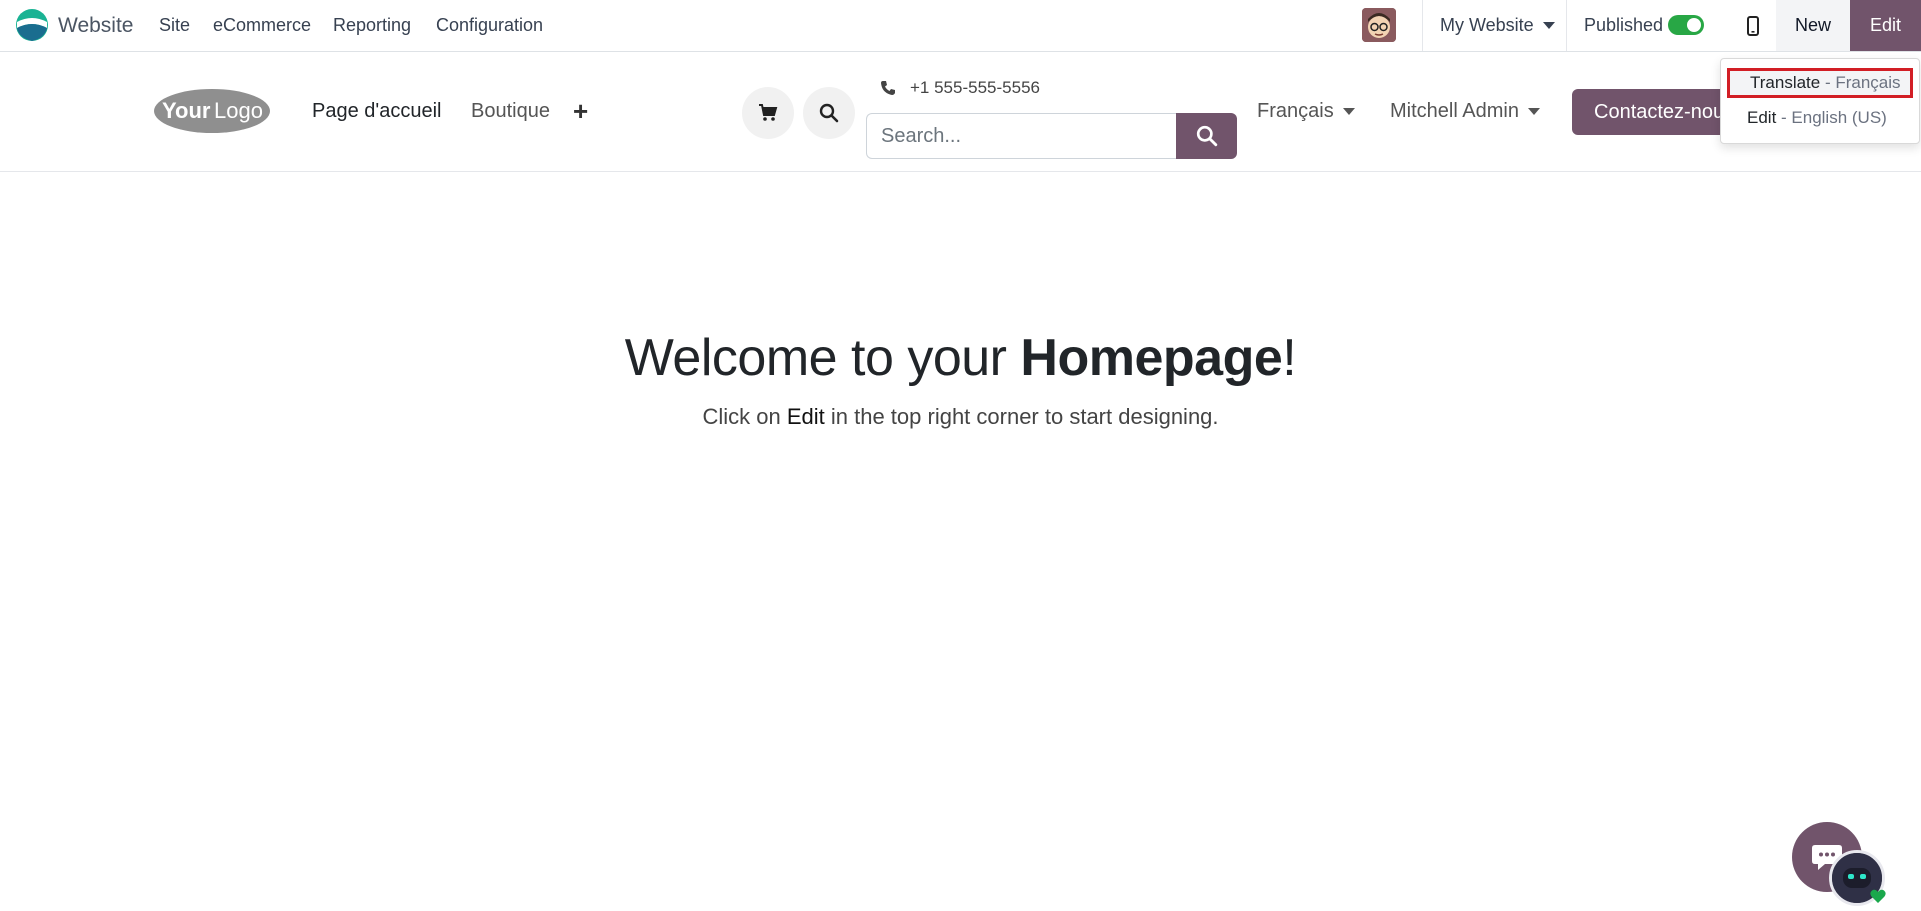  I want to click on menu-ecommerce: eCommerce, so click(262, 25).